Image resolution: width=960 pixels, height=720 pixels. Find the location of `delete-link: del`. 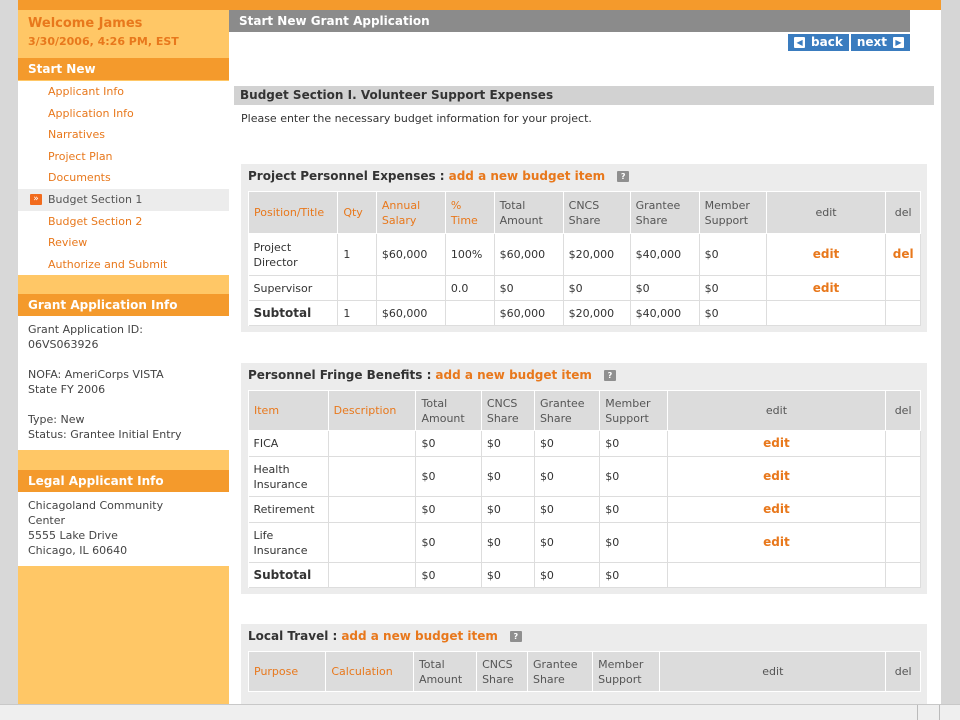

delete-link: del is located at coordinates (903, 254).